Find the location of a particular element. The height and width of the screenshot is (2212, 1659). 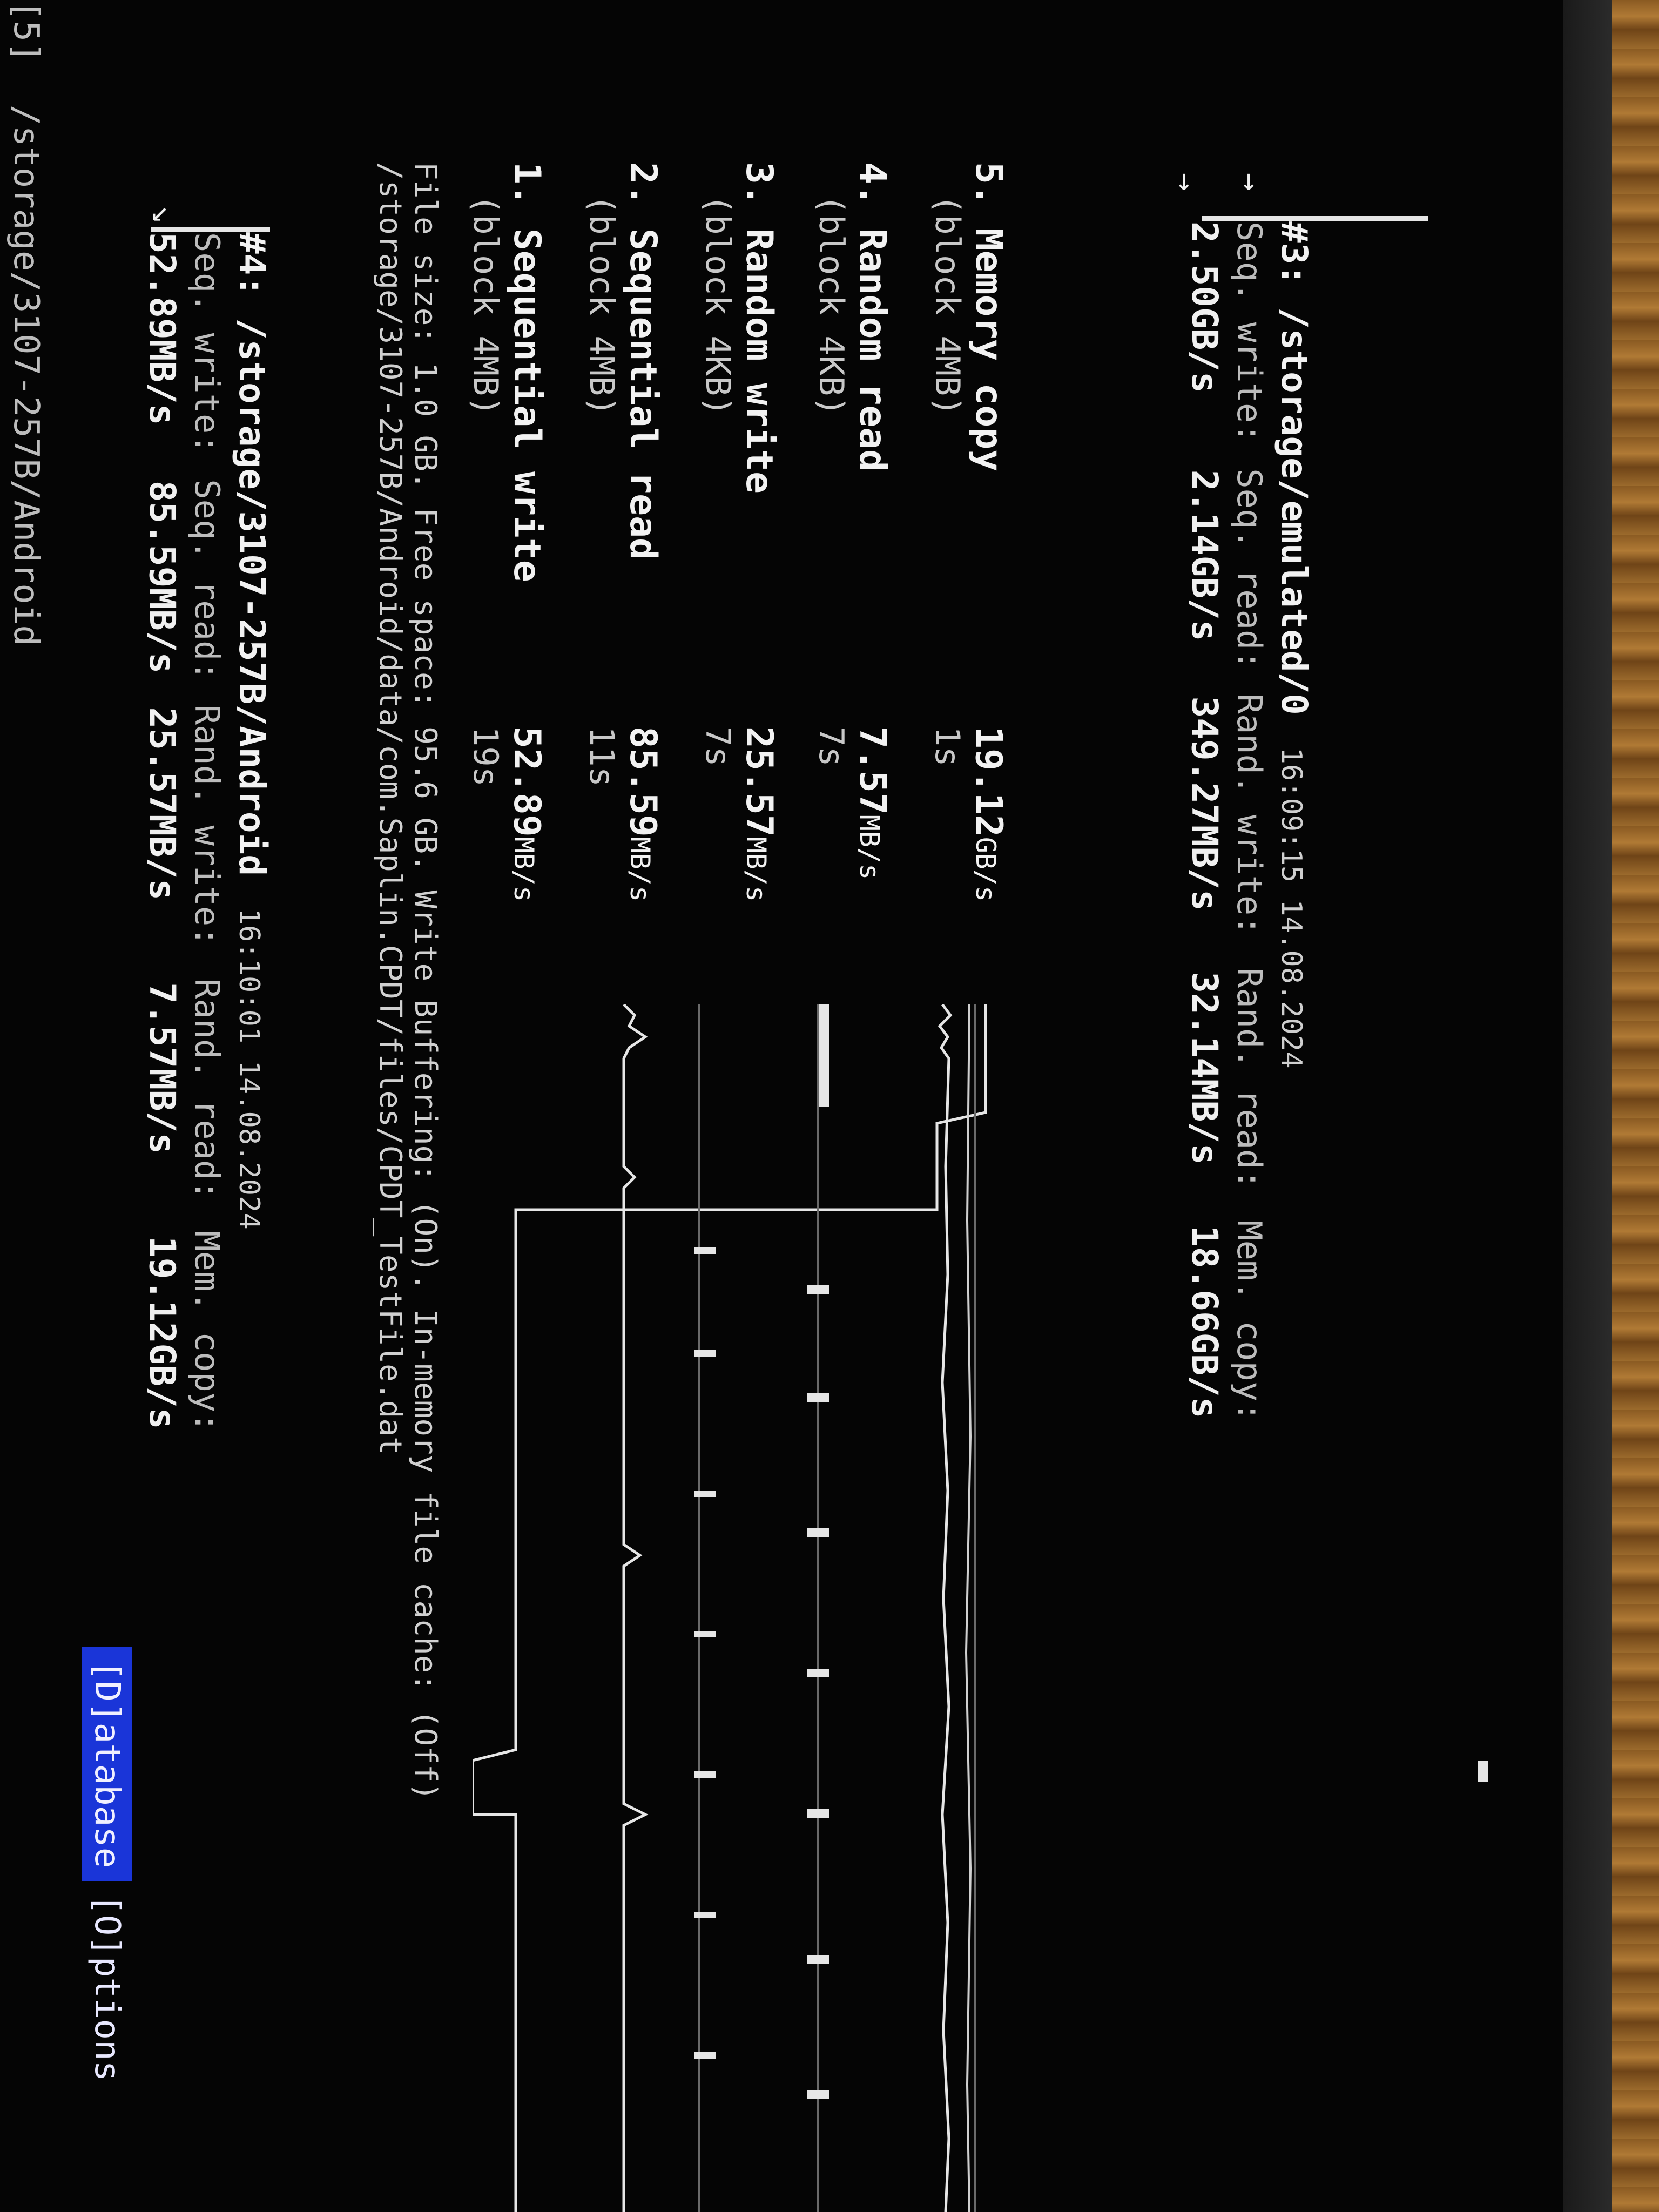

test-row-5: 5. Memory copy (block 4MB) is located at coordinates (969, 316).